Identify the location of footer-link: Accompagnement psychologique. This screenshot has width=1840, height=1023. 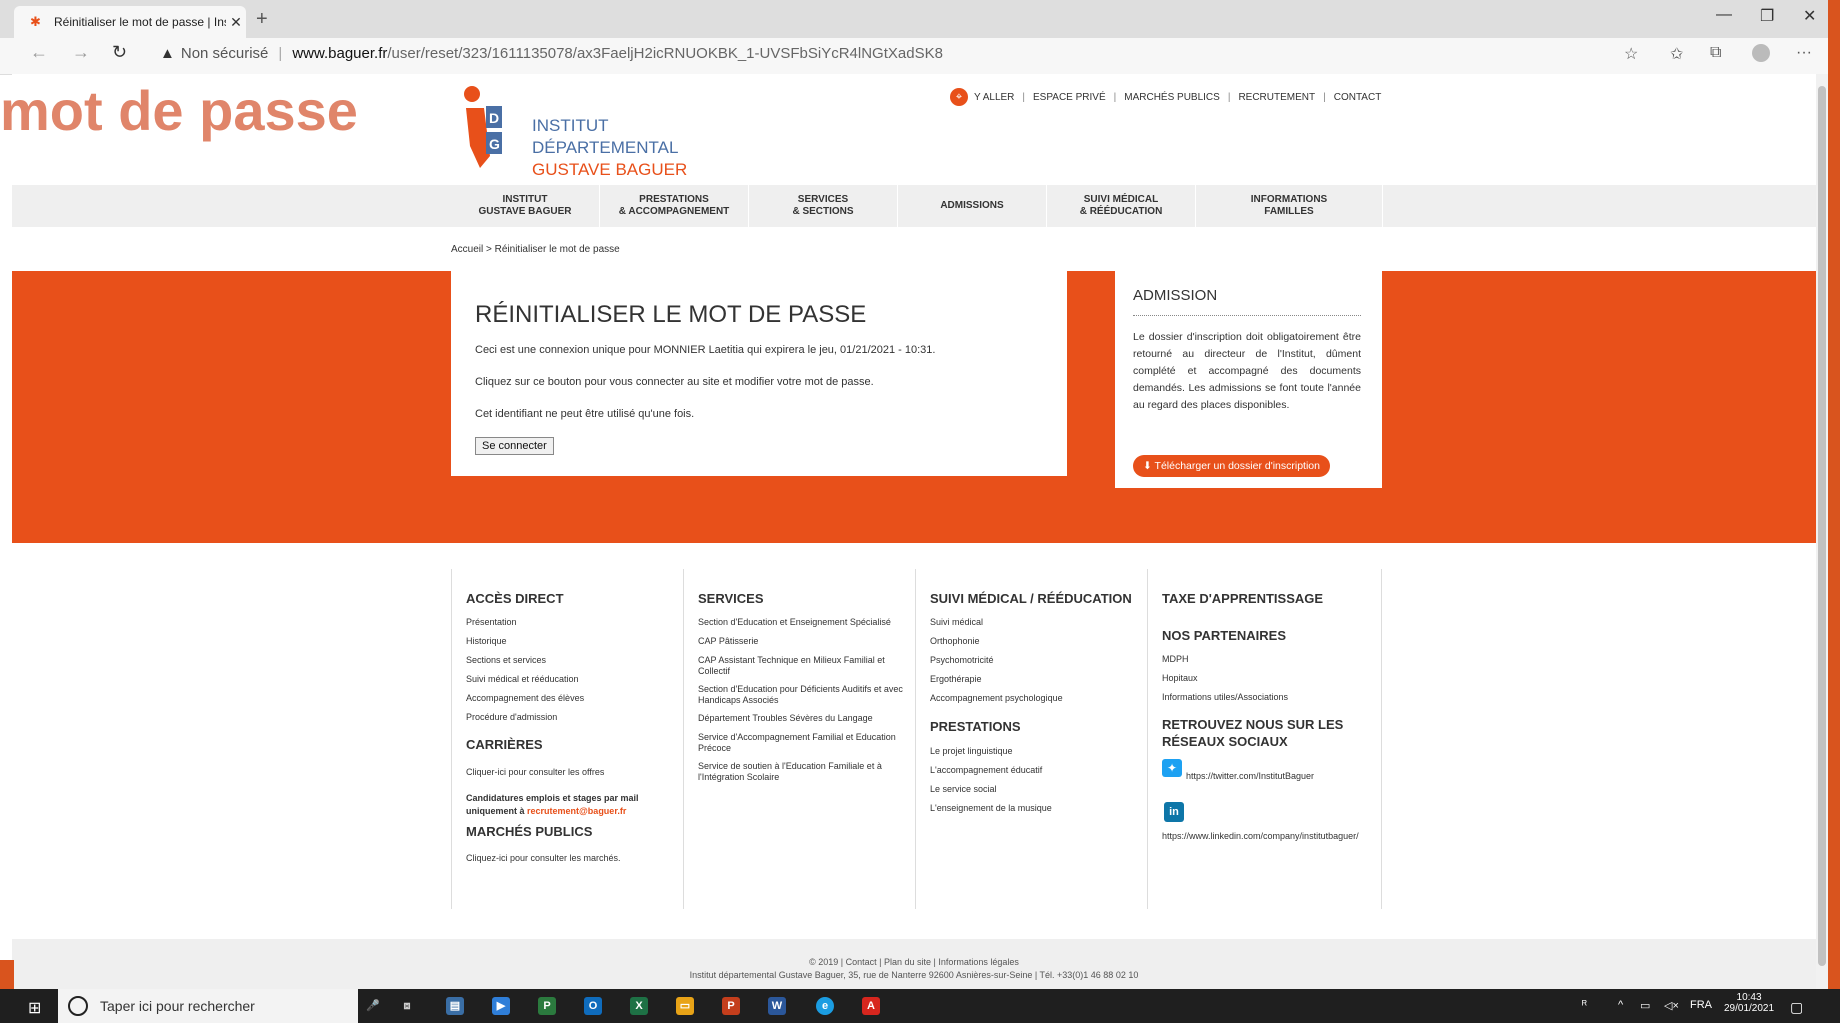
(996, 698).